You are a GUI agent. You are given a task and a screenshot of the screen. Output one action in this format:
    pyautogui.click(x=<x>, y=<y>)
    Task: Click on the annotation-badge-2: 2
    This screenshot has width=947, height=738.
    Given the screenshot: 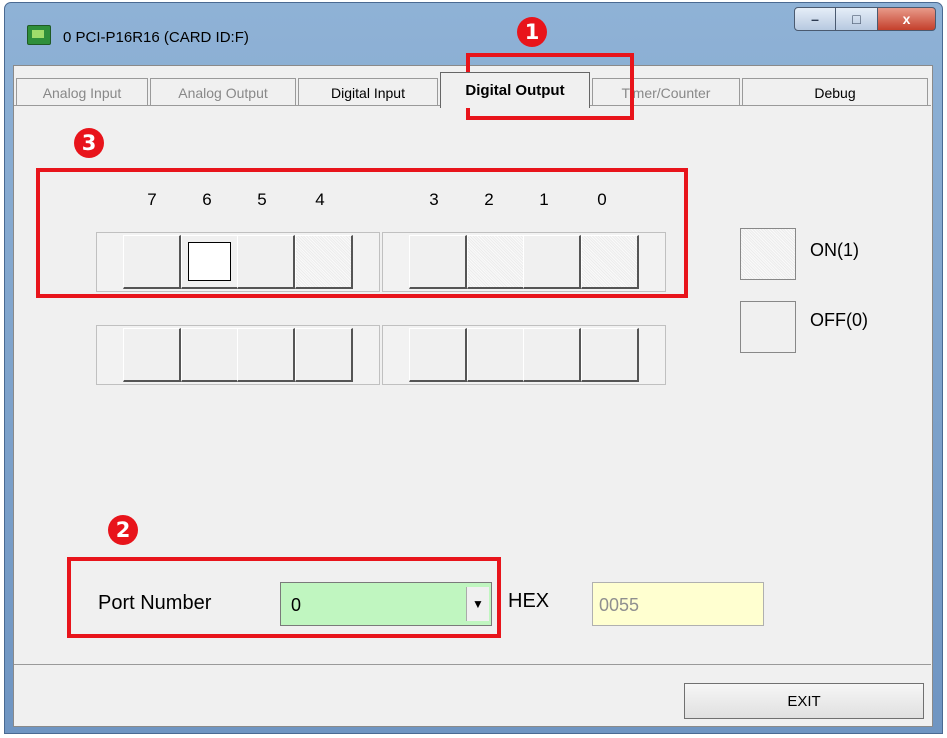 What is the action you would take?
    pyautogui.click(x=123, y=530)
    